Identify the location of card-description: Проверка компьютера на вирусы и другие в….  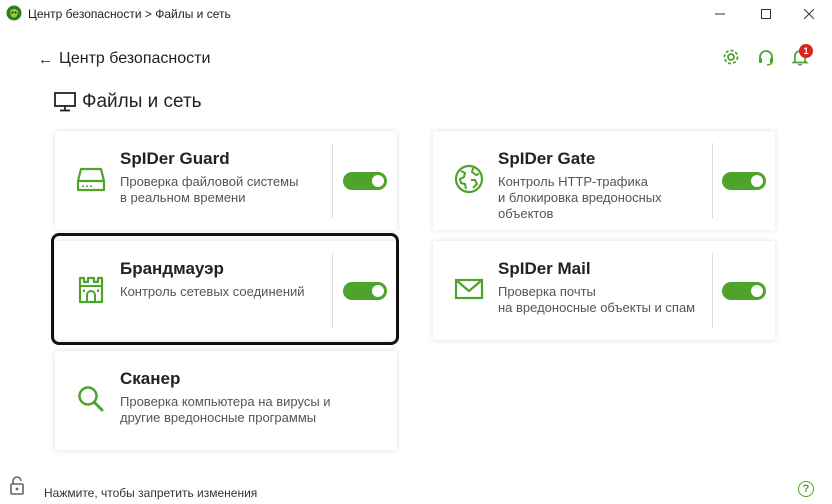
(225, 409).